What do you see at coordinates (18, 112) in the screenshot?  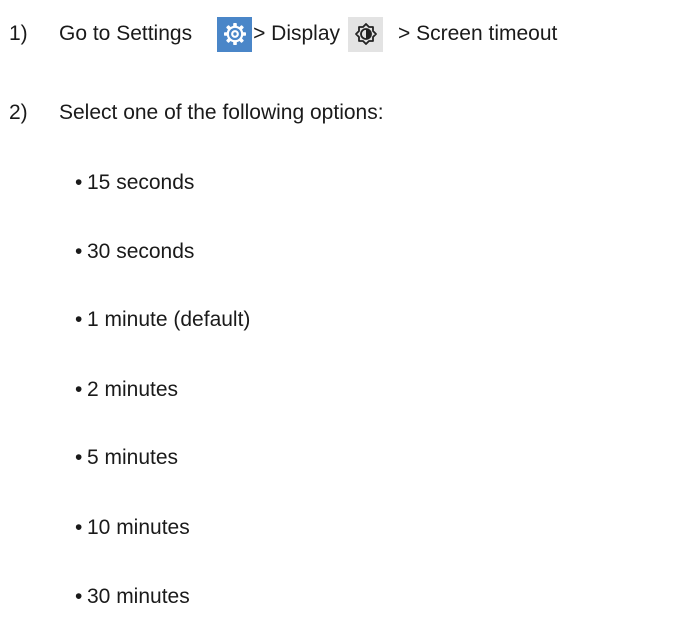 I see `step-number: 2)` at bounding box center [18, 112].